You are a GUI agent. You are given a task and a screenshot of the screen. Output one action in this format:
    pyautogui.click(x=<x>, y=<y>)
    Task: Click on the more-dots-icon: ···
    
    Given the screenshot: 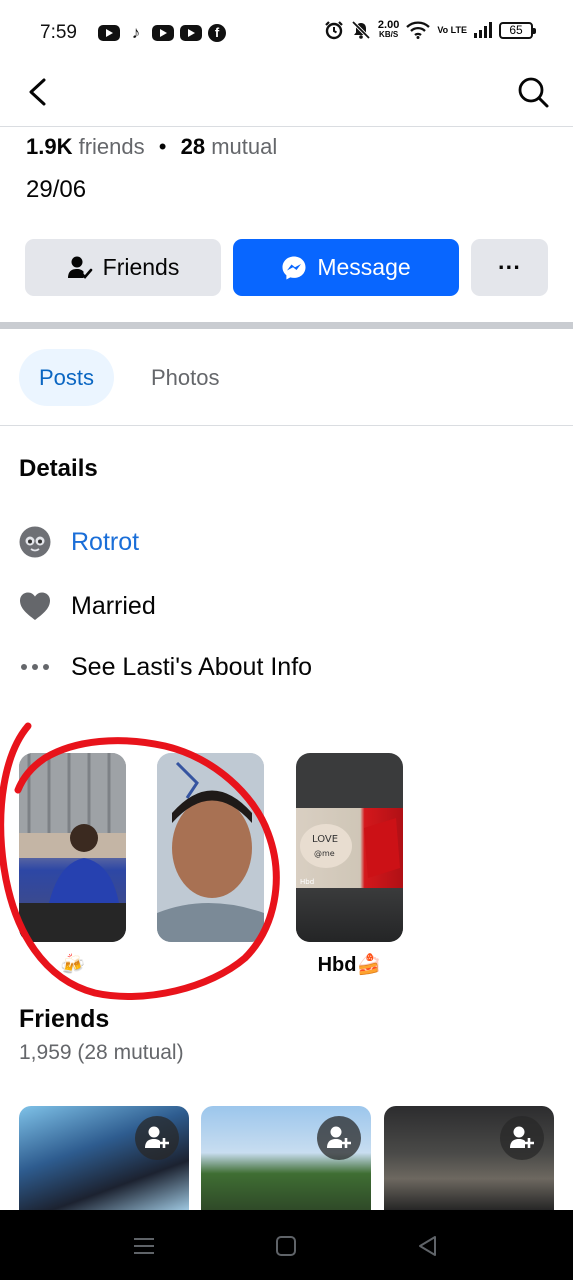 What is the action you would take?
    pyautogui.click(x=509, y=267)
    